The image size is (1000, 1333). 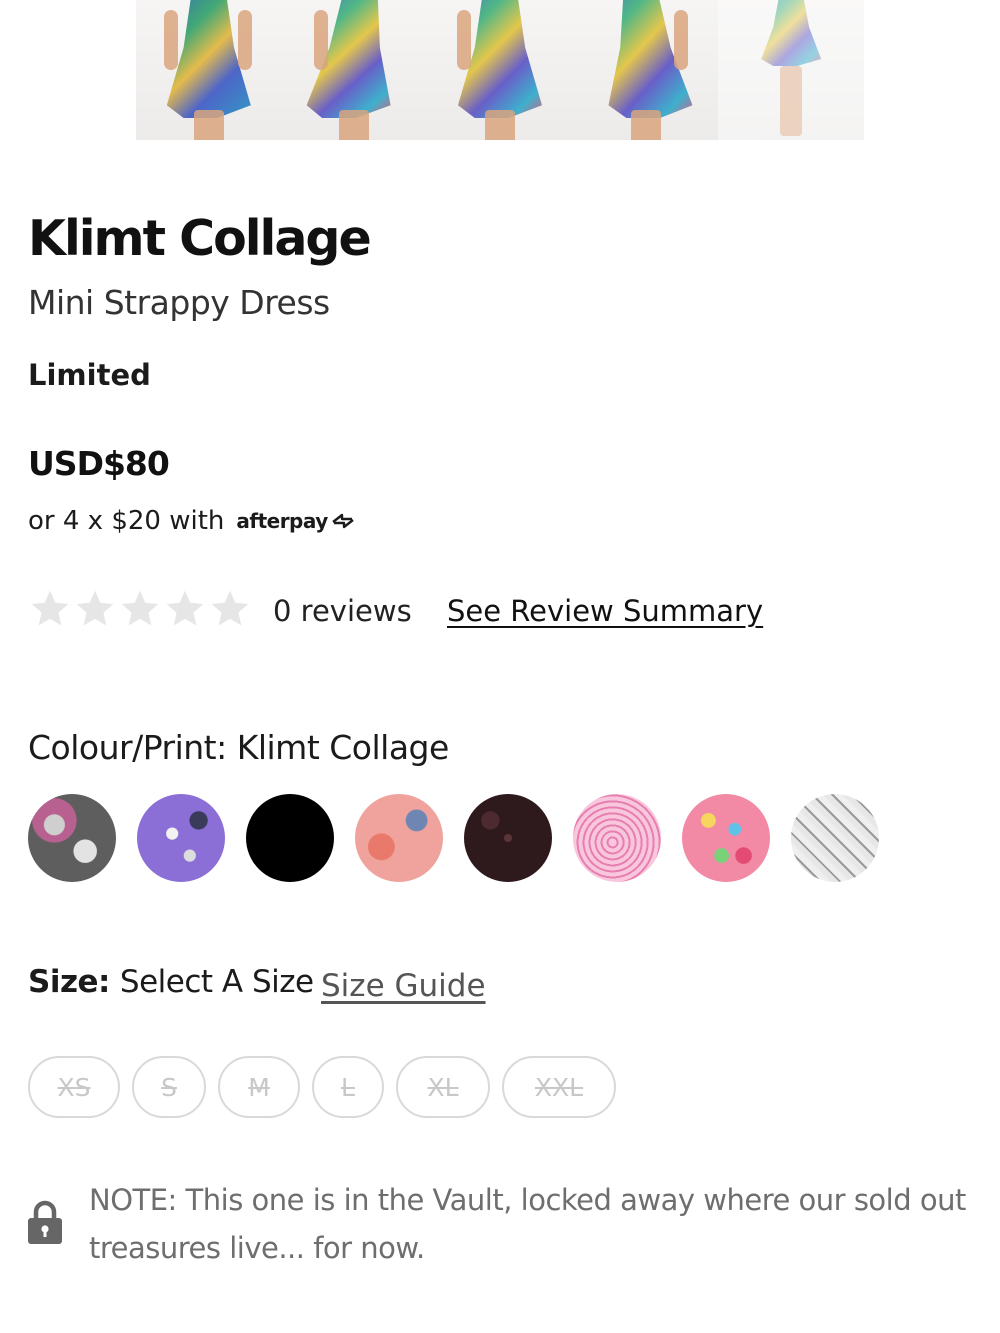 I want to click on swatch-grey-sketch, so click(x=835, y=838).